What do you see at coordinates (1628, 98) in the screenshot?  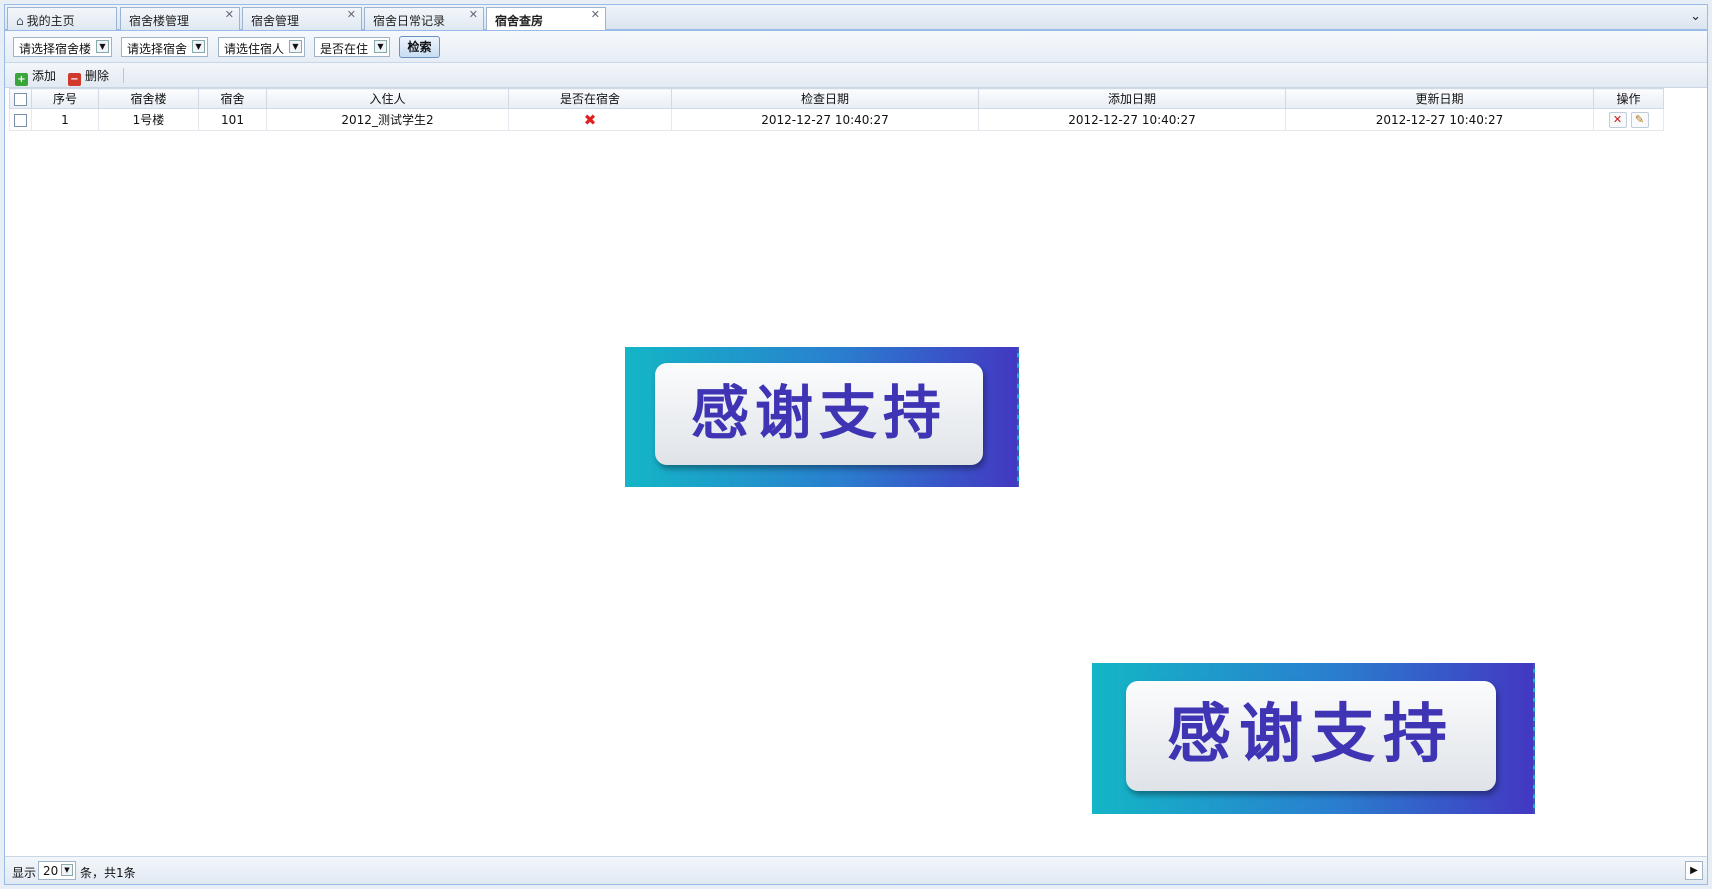 I see `column-header: 操作` at bounding box center [1628, 98].